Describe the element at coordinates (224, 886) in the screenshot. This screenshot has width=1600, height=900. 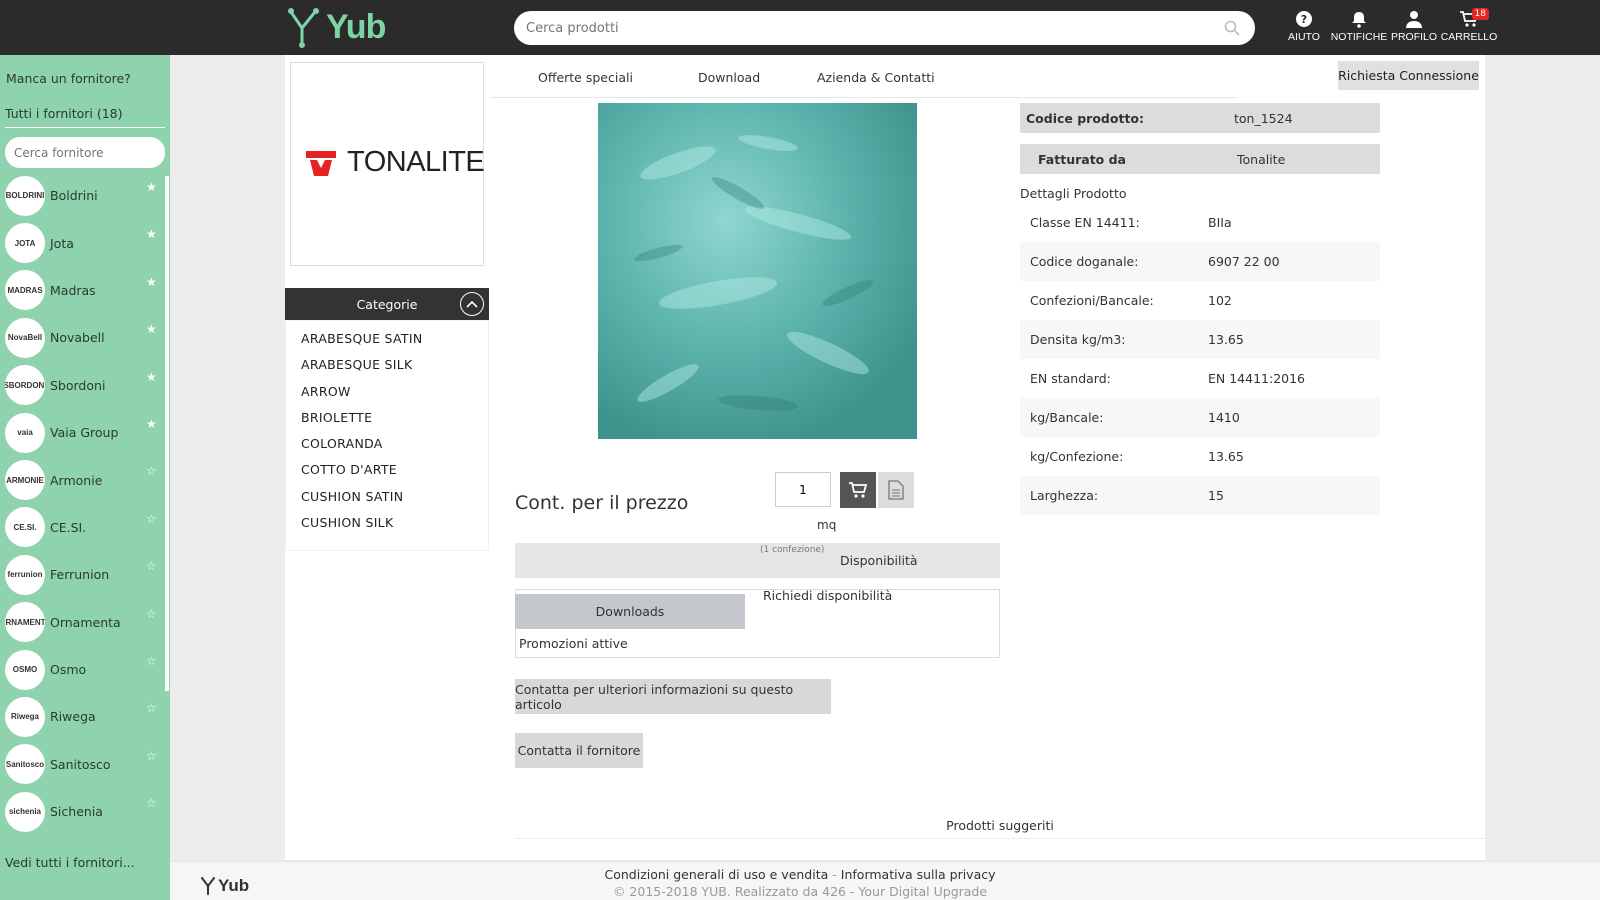
I see `footer-logo: Yub` at that location.